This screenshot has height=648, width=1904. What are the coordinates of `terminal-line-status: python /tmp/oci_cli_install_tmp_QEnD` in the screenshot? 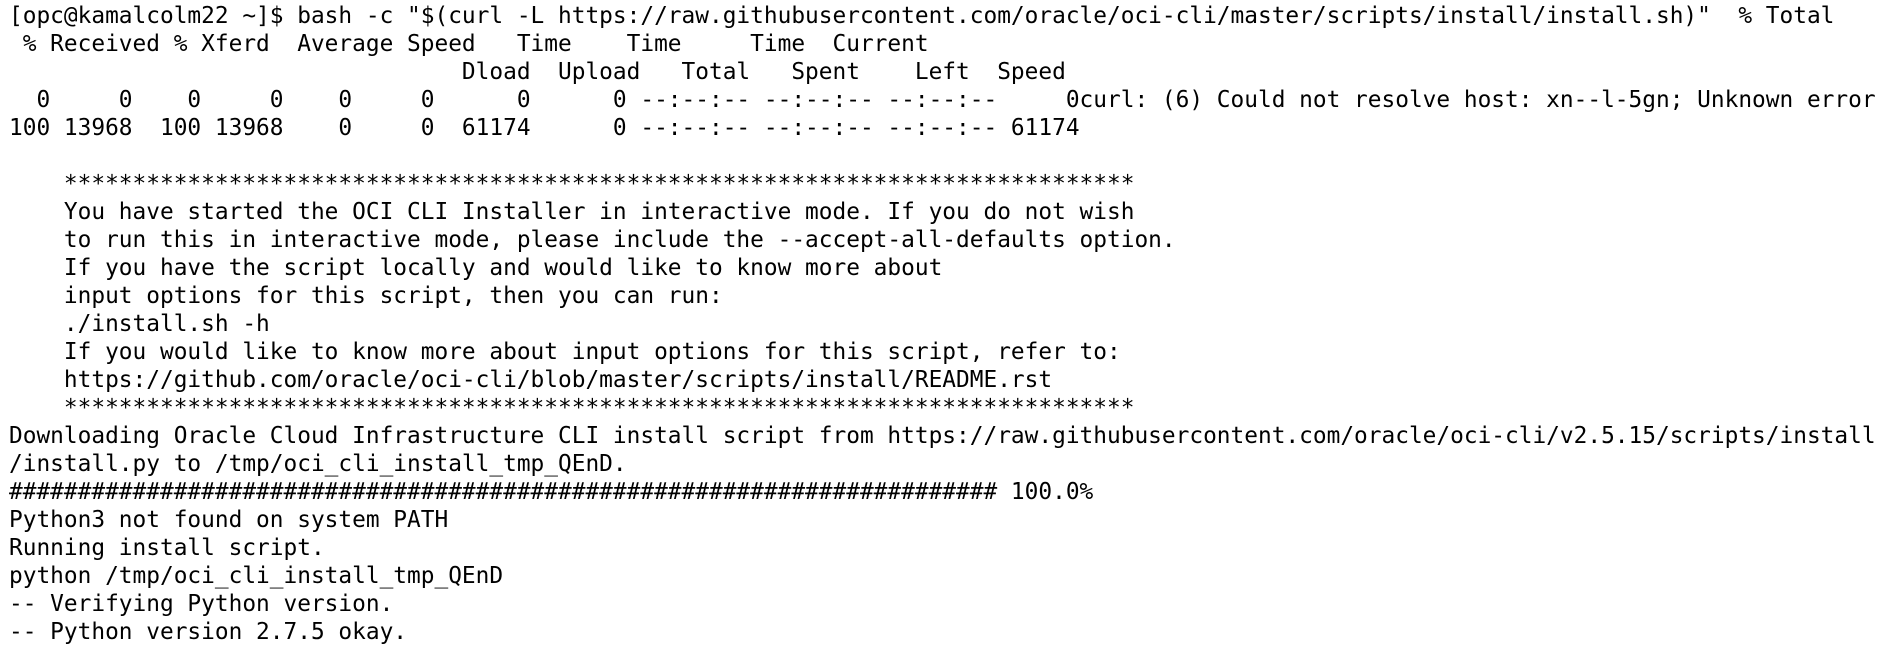 It's located at (256, 576).